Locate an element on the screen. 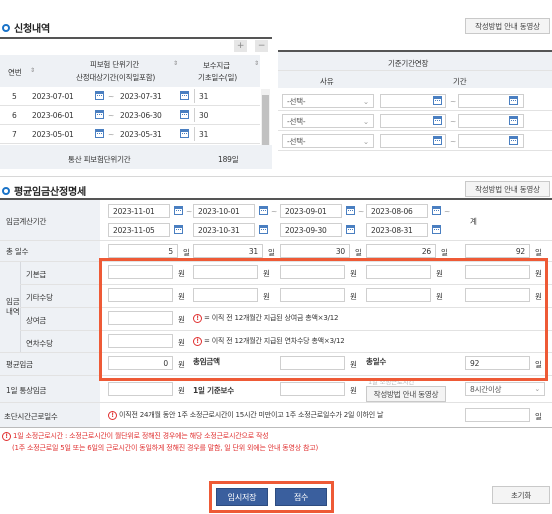  period-days-input: 5 is located at coordinates (143, 251).